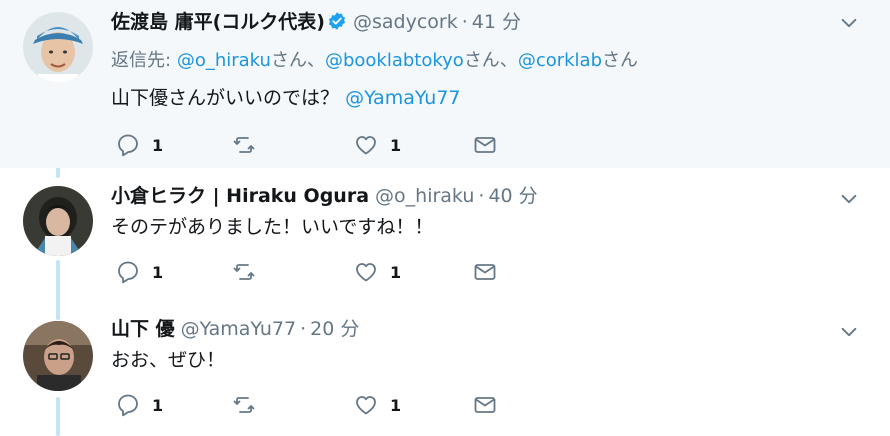  Describe the element at coordinates (402, 98) in the screenshot. I see `mention-link: @YamaYu77` at that location.